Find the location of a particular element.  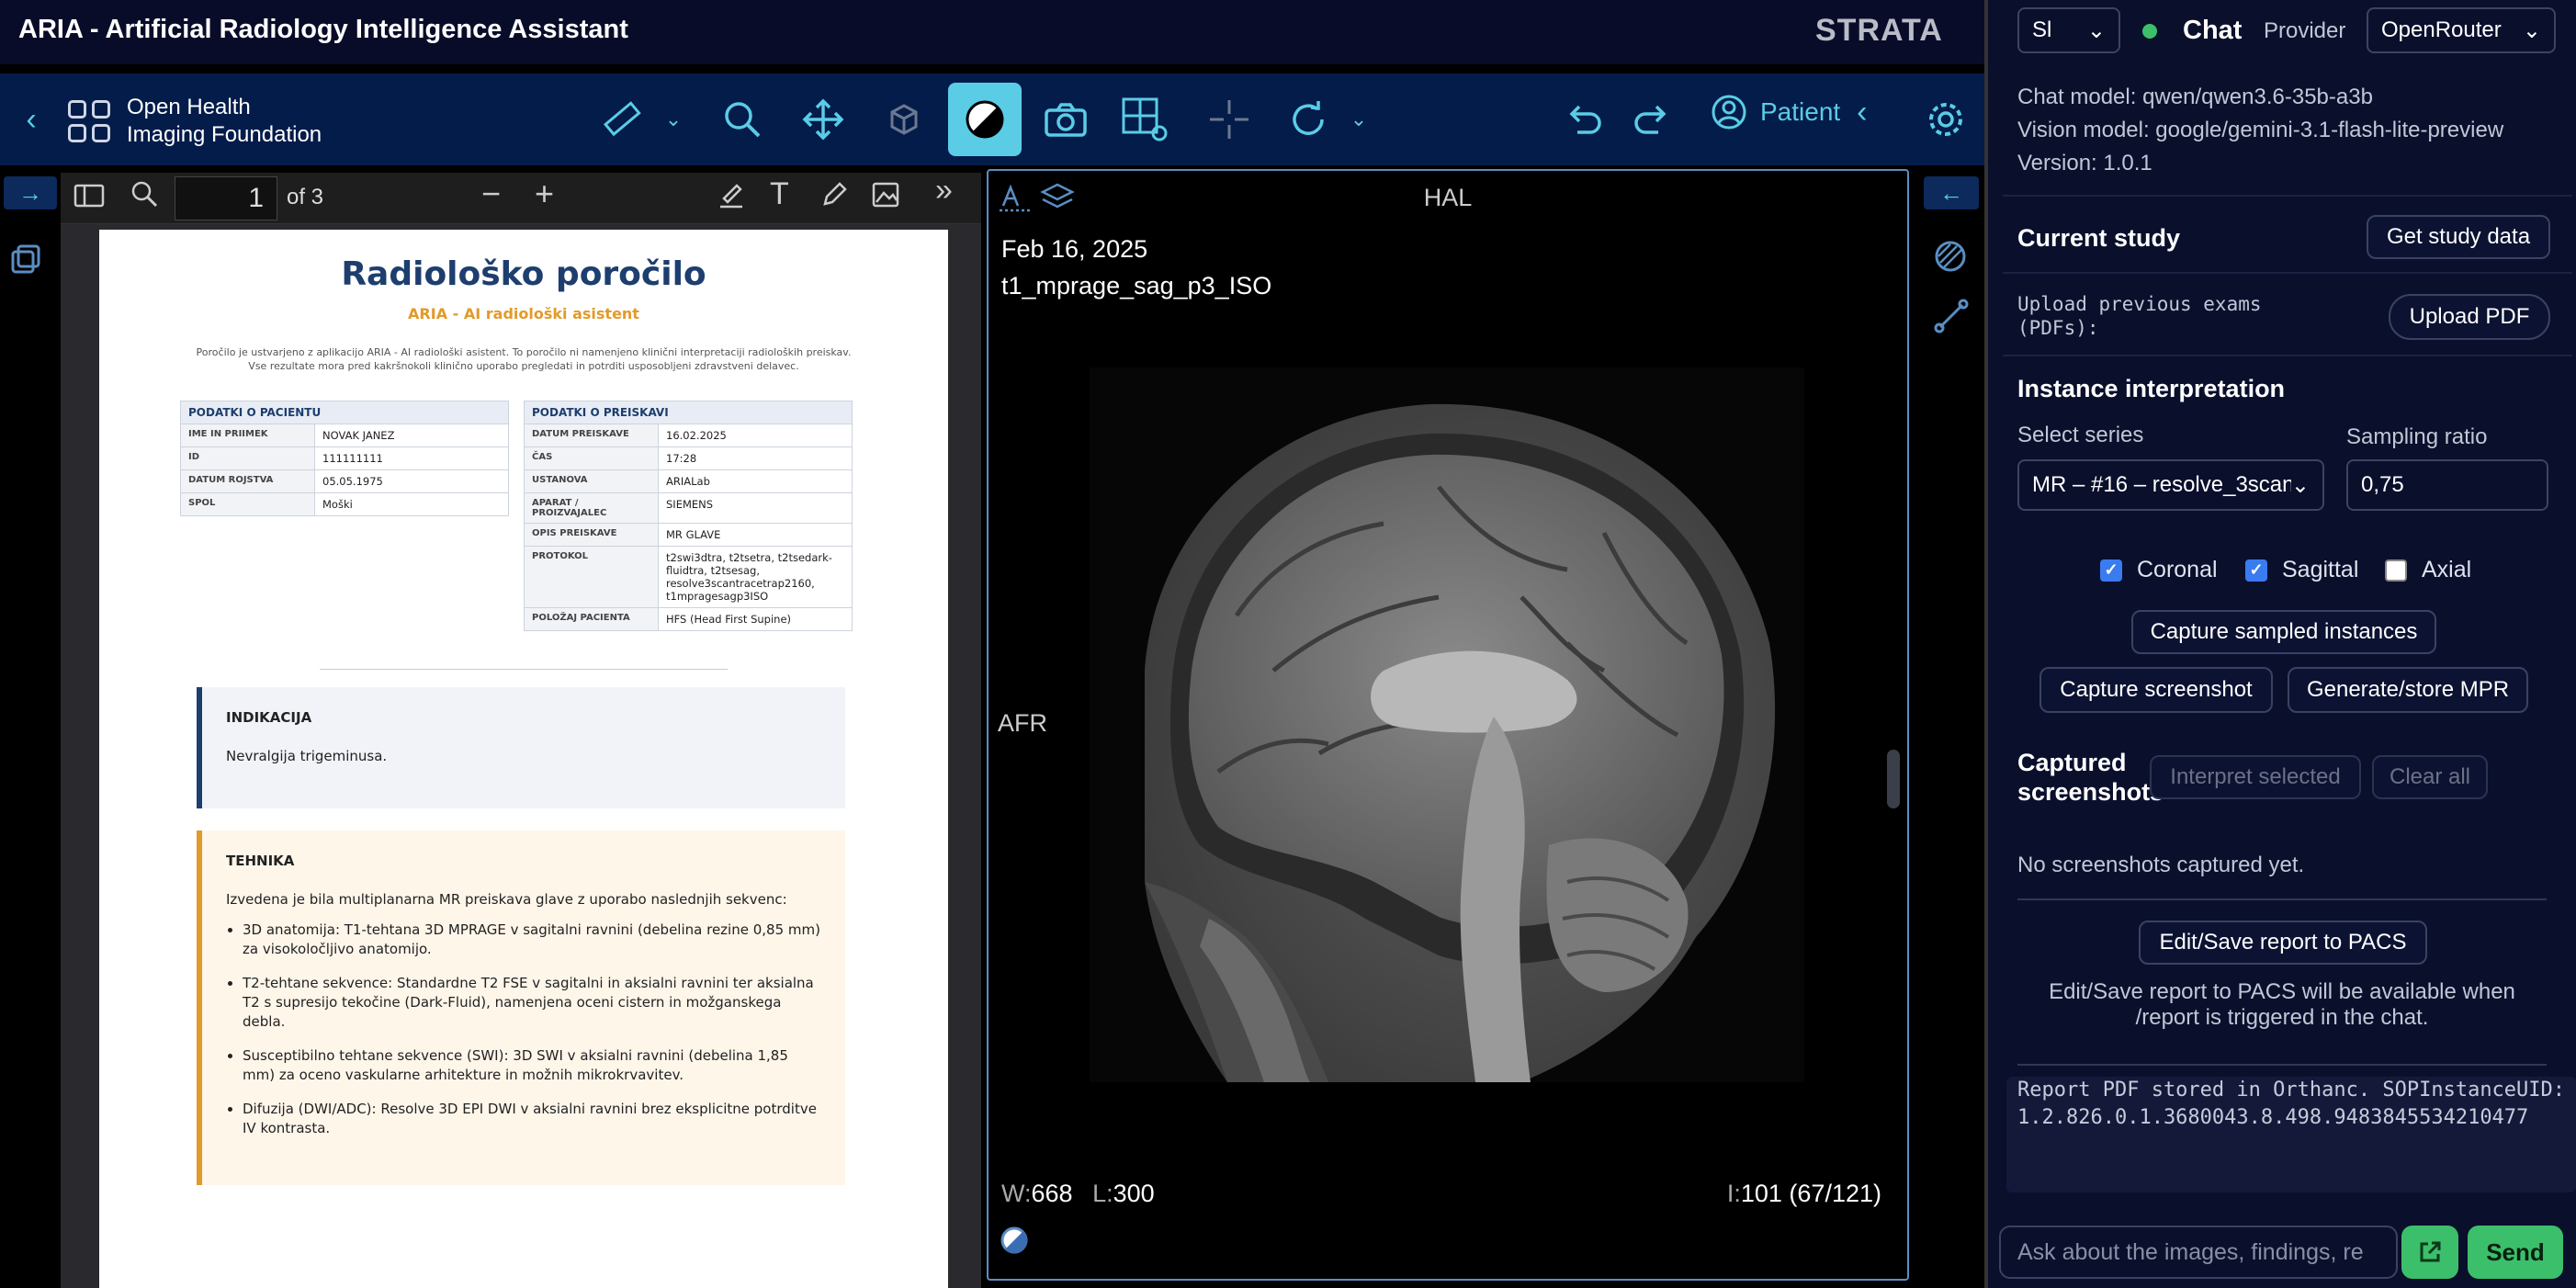

zoom-in-icon: + is located at coordinates (544, 194).